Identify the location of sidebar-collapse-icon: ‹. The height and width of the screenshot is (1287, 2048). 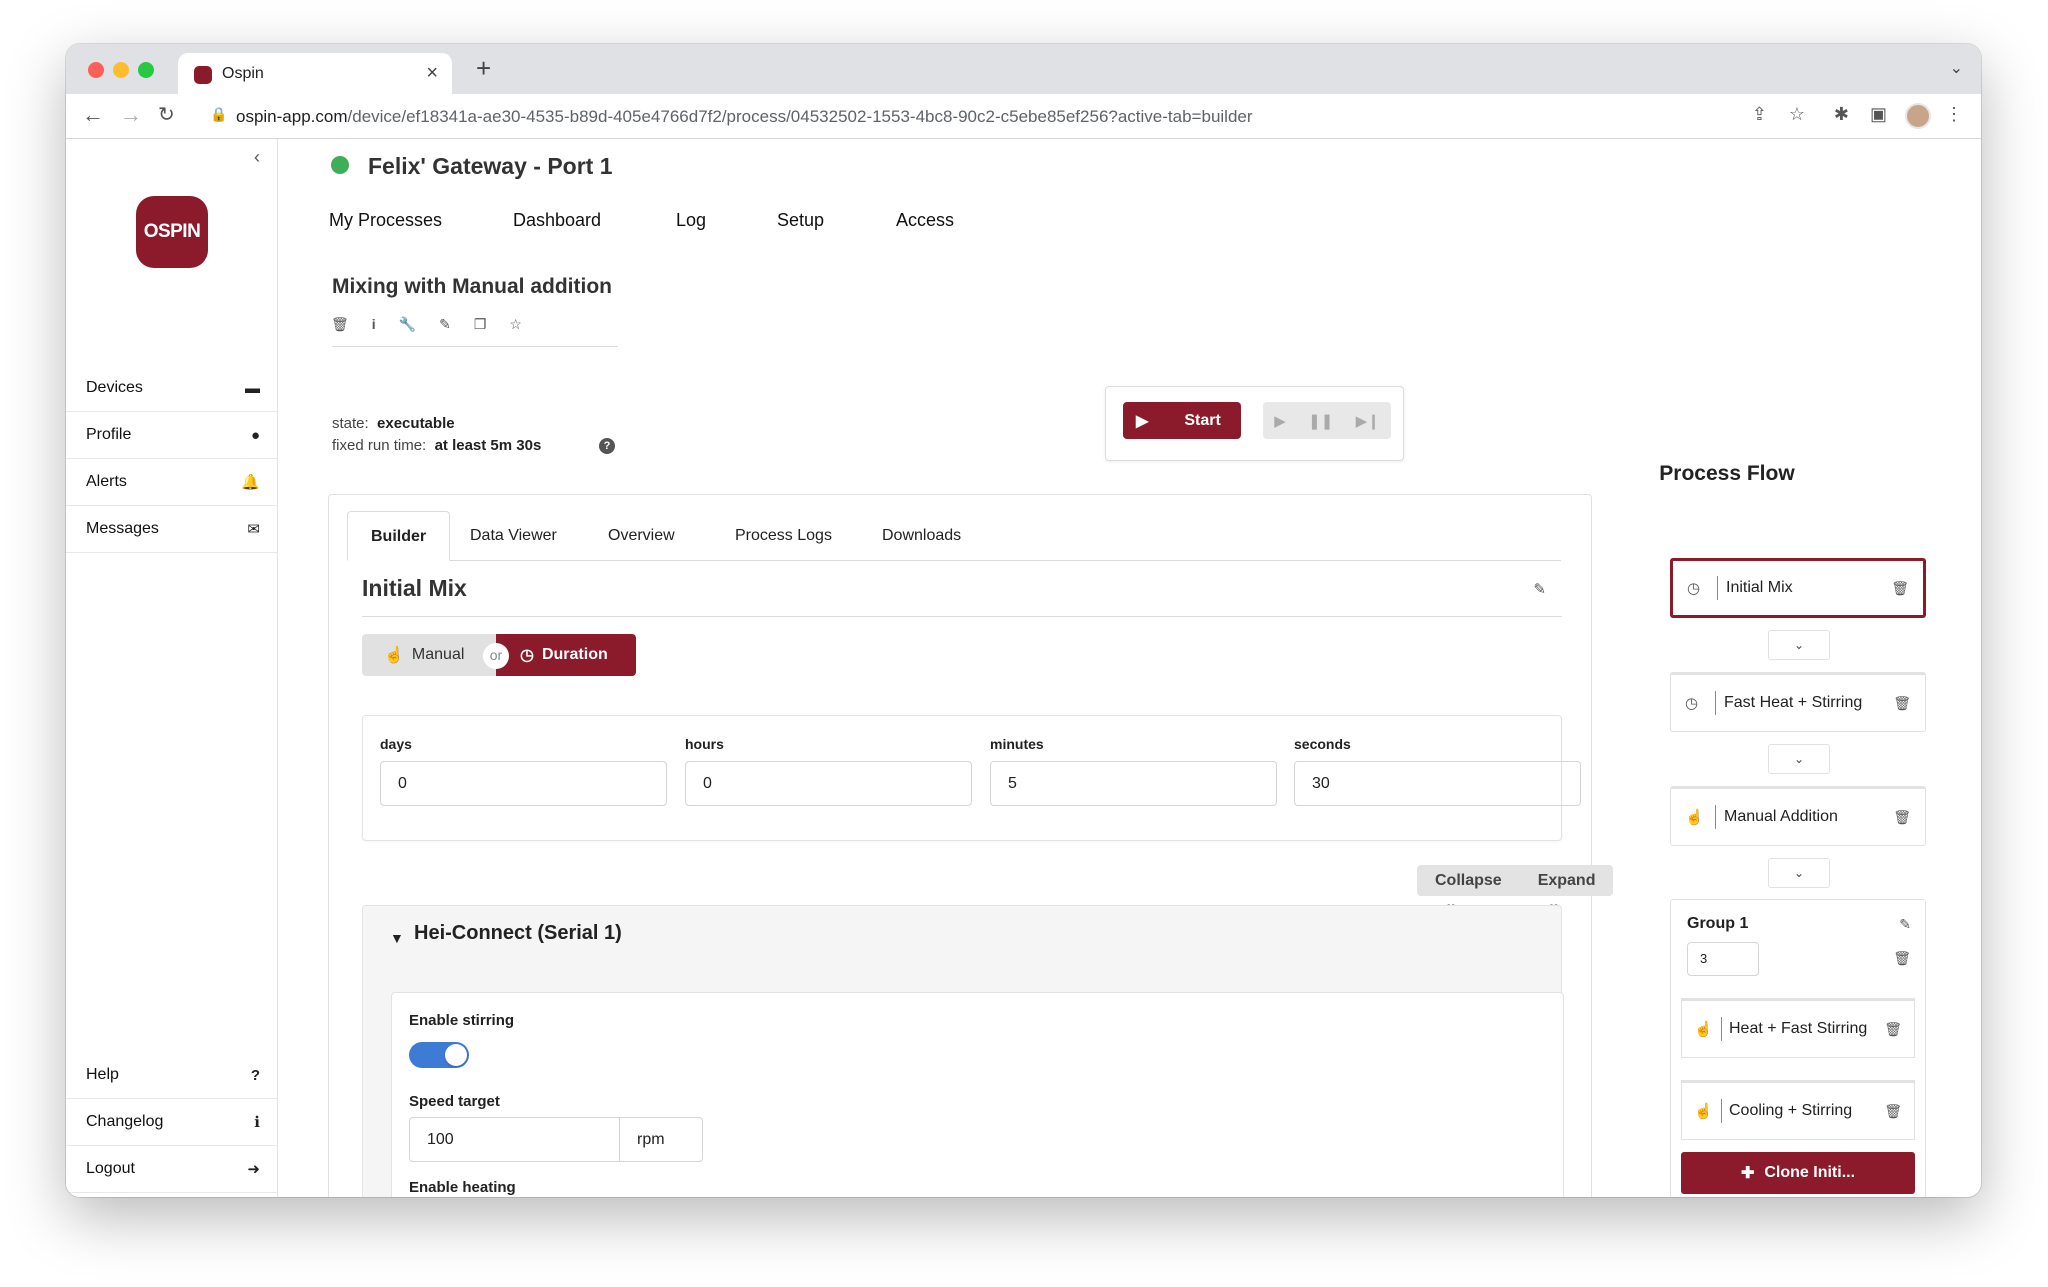
(257, 157).